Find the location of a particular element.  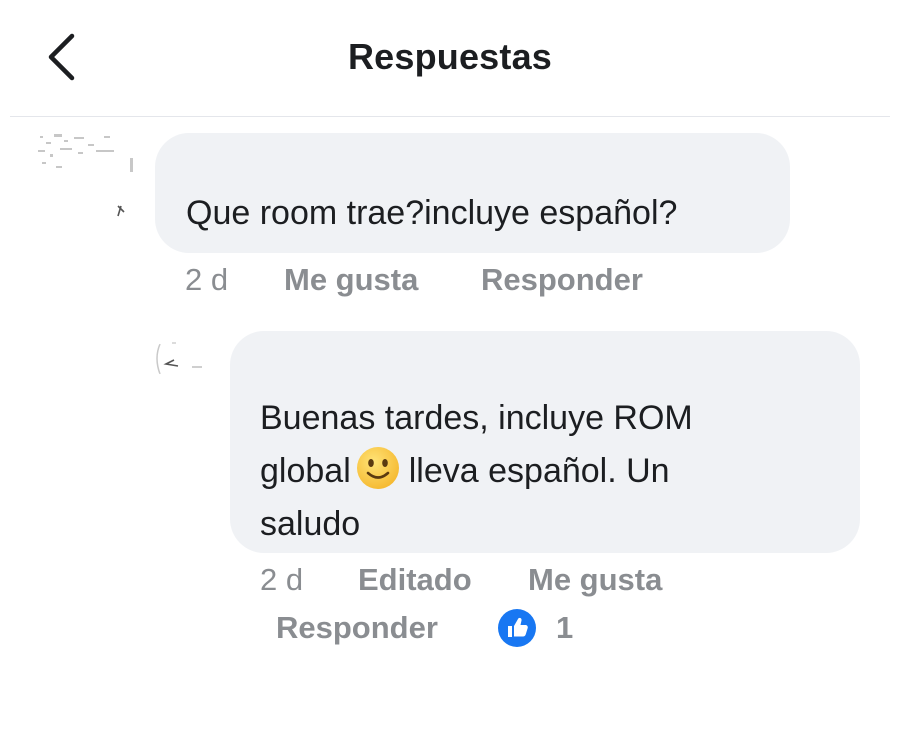

reply-avatar is located at coordinates (183, 359).